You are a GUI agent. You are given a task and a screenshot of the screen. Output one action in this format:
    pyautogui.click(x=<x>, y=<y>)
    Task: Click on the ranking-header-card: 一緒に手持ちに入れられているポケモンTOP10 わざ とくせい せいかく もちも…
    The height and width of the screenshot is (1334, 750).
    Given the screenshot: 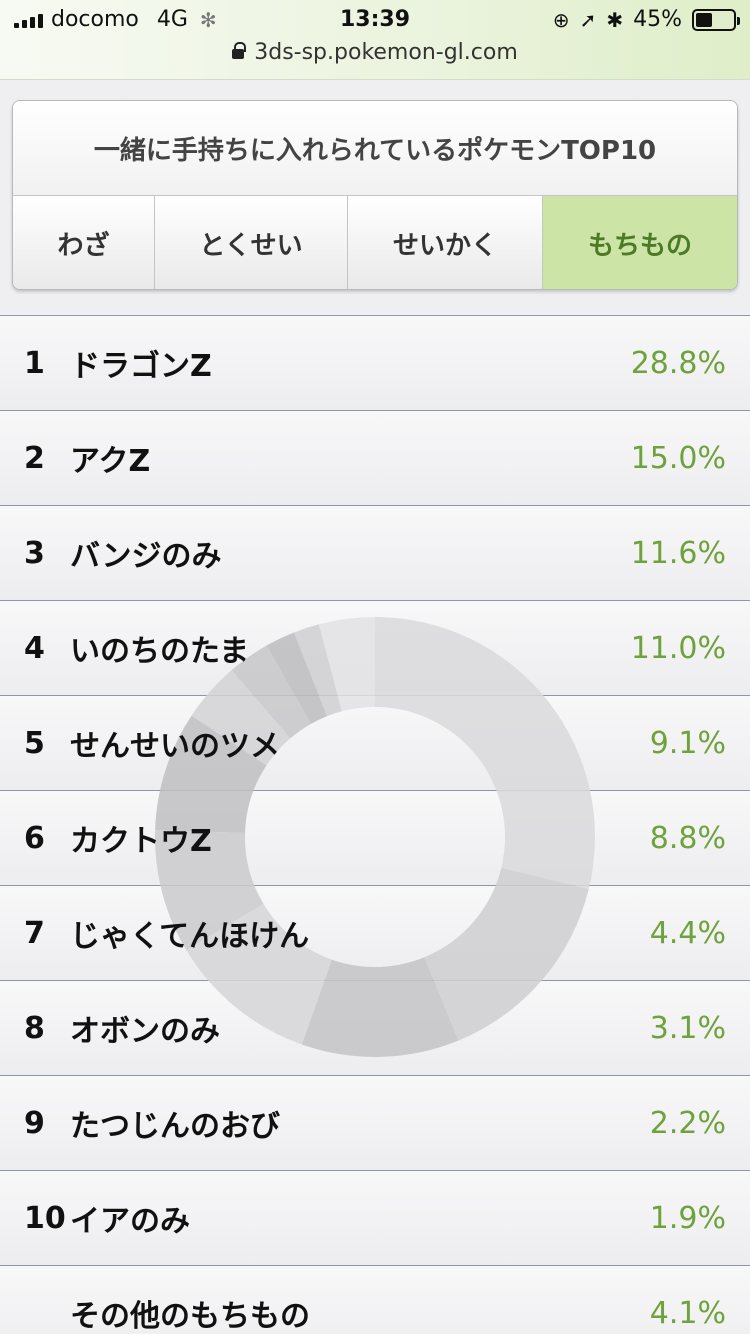 What is the action you would take?
    pyautogui.click(x=375, y=195)
    